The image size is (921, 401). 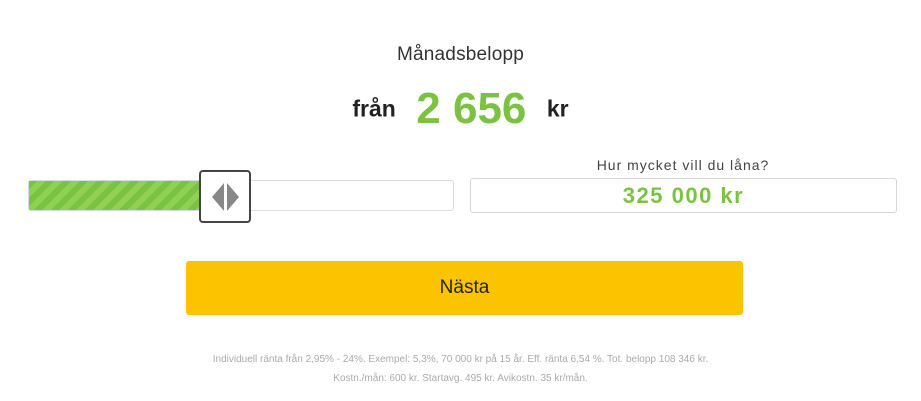 I want to click on monthly-amount-value: 2 656, so click(x=471, y=108).